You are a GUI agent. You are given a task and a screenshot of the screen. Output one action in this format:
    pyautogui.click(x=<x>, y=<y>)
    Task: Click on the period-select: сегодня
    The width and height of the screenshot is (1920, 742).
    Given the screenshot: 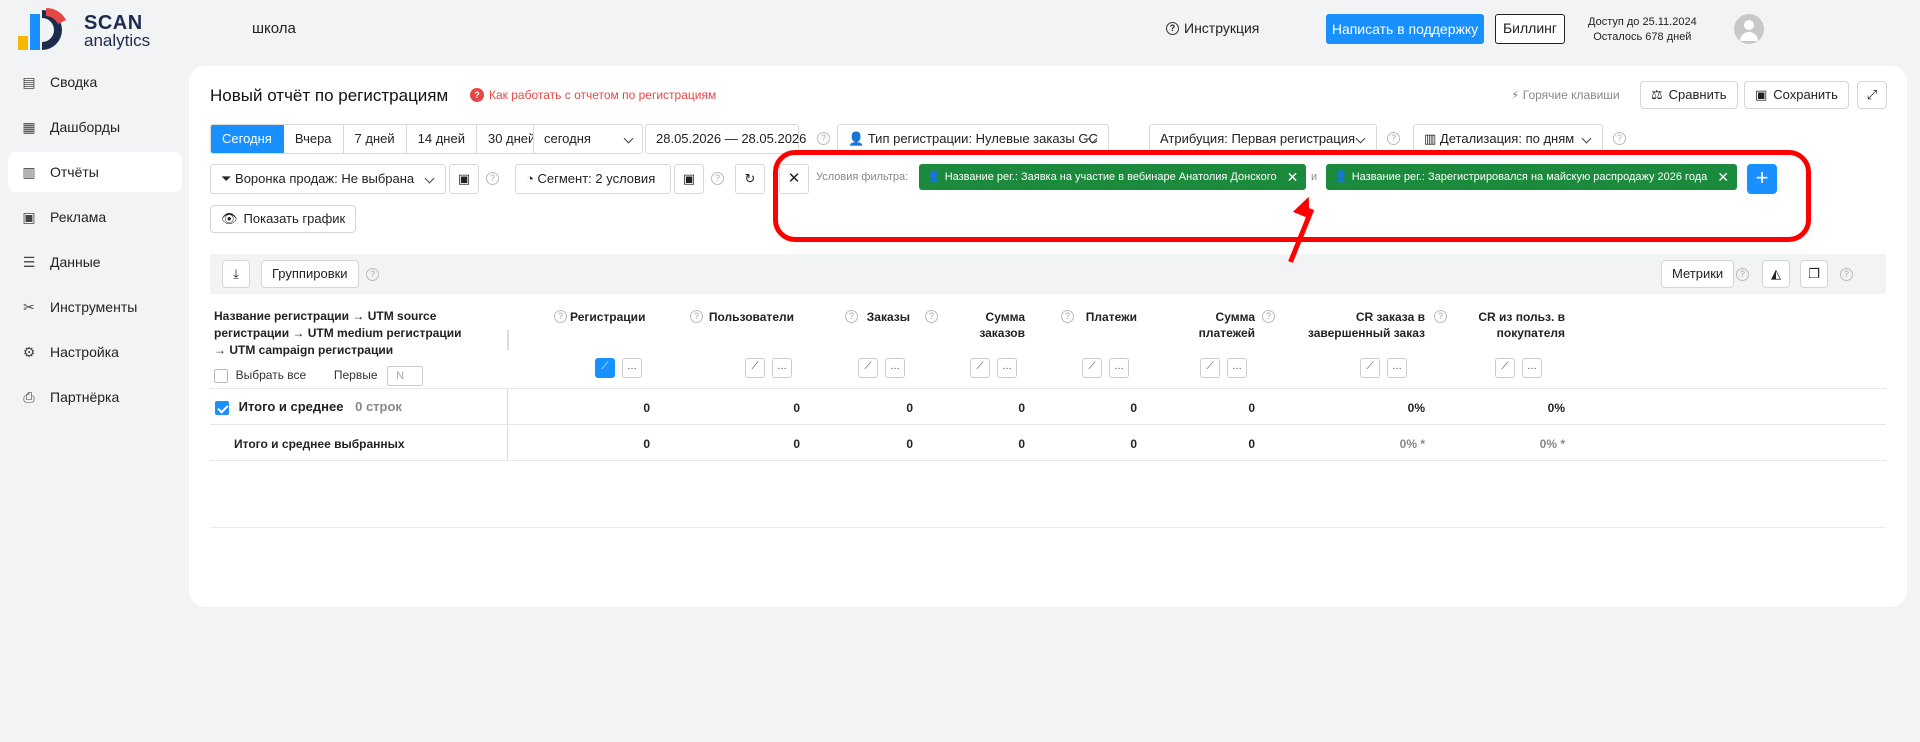 What is the action you would take?
    pyautogui.click(x=588, y=139)
    